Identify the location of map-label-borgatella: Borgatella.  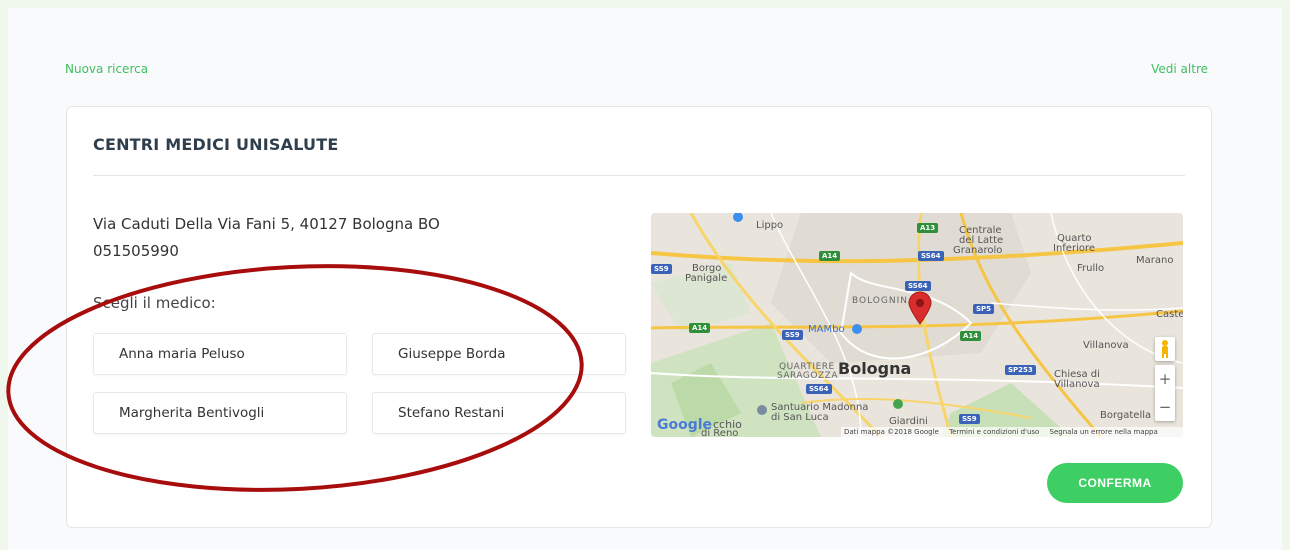
(1126, 415).